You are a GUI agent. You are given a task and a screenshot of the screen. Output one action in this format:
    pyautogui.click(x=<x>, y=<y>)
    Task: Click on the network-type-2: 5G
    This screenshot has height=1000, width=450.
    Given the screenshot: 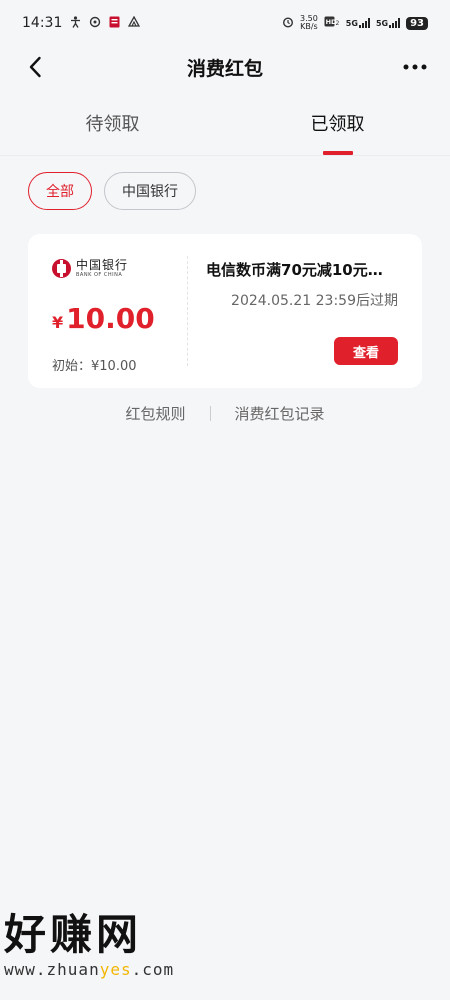 What is the action you would take?
    pyautogui.click(x=388, y=23)
    